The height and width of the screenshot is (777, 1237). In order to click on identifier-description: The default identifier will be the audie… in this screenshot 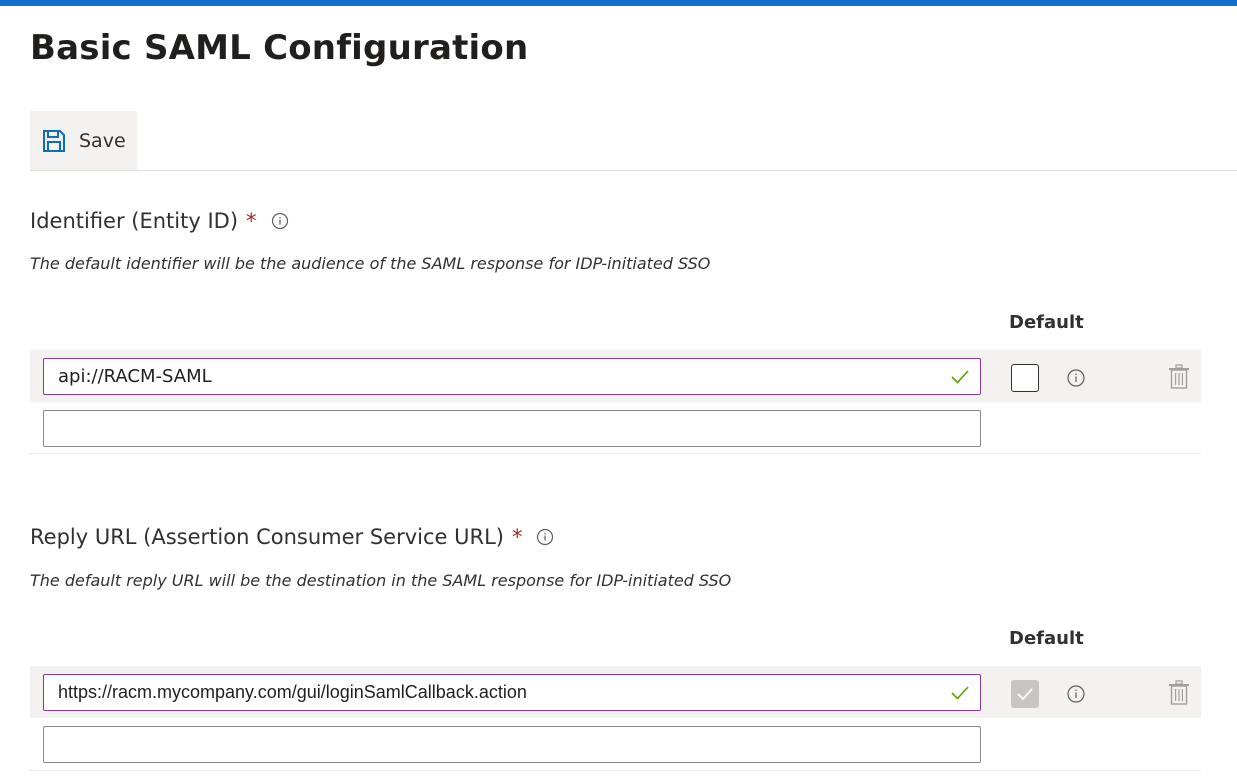, I will do `click(370, 263)`.